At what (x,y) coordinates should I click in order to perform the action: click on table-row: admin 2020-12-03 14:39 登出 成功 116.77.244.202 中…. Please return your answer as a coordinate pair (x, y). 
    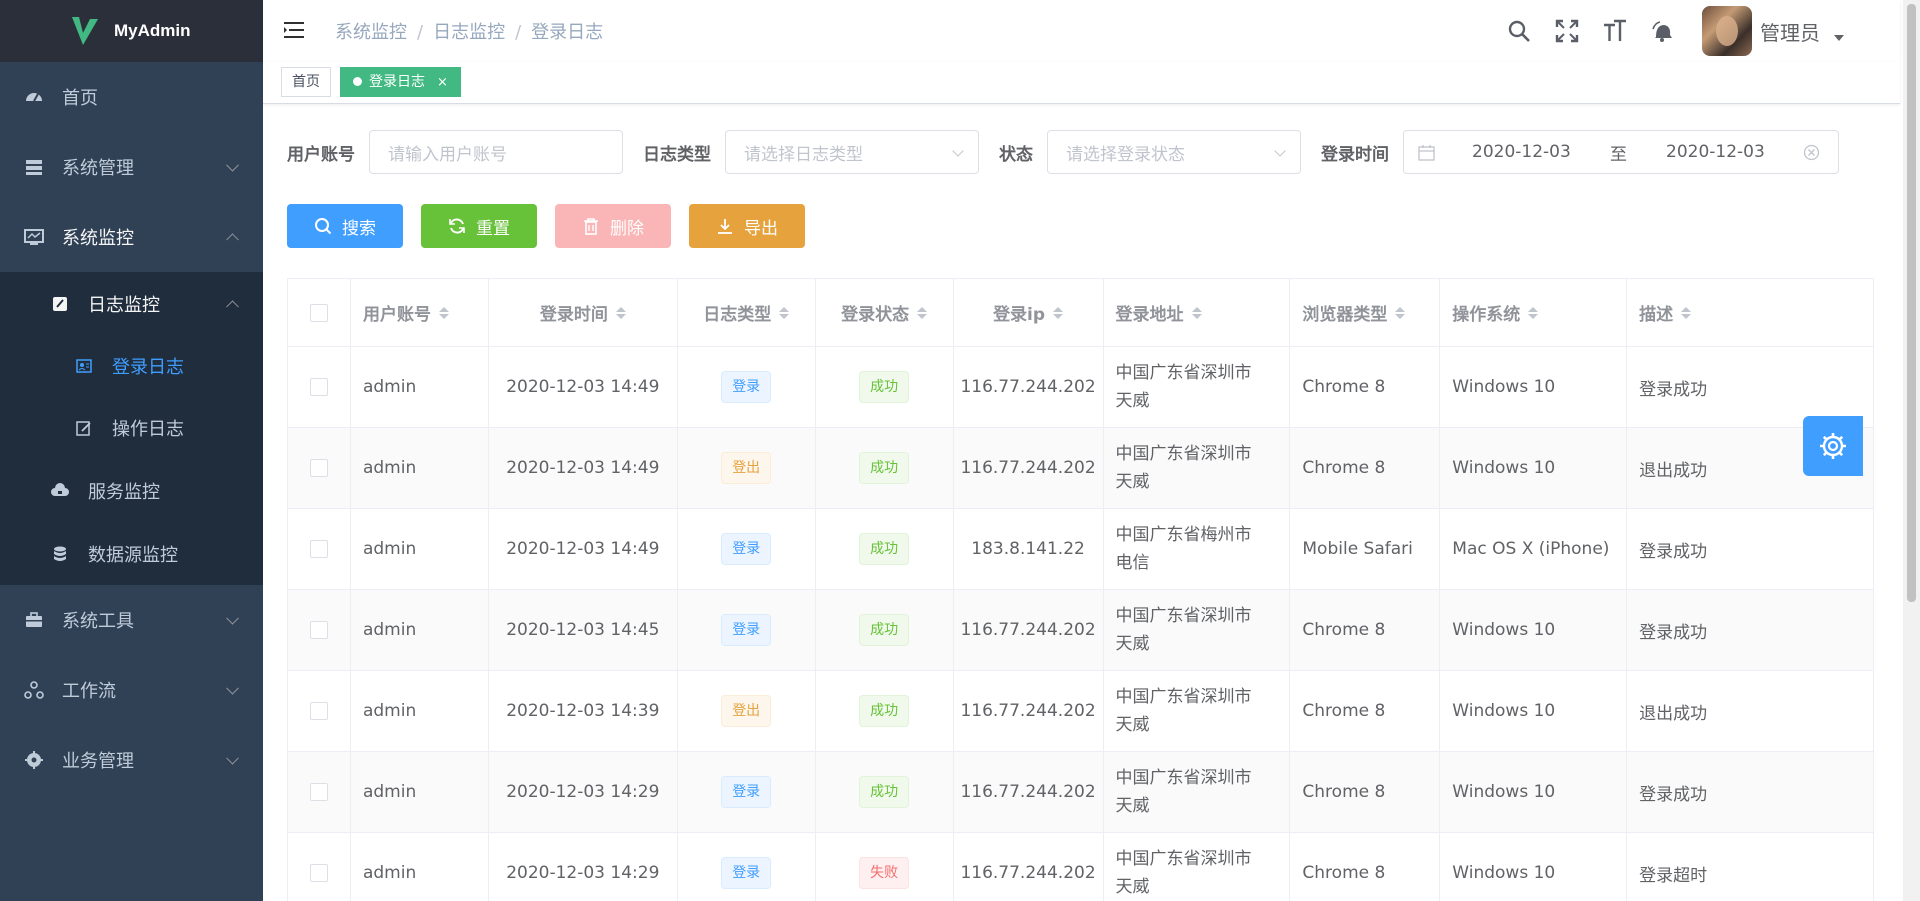
    Looking at the image, I should click on (1081, 711).